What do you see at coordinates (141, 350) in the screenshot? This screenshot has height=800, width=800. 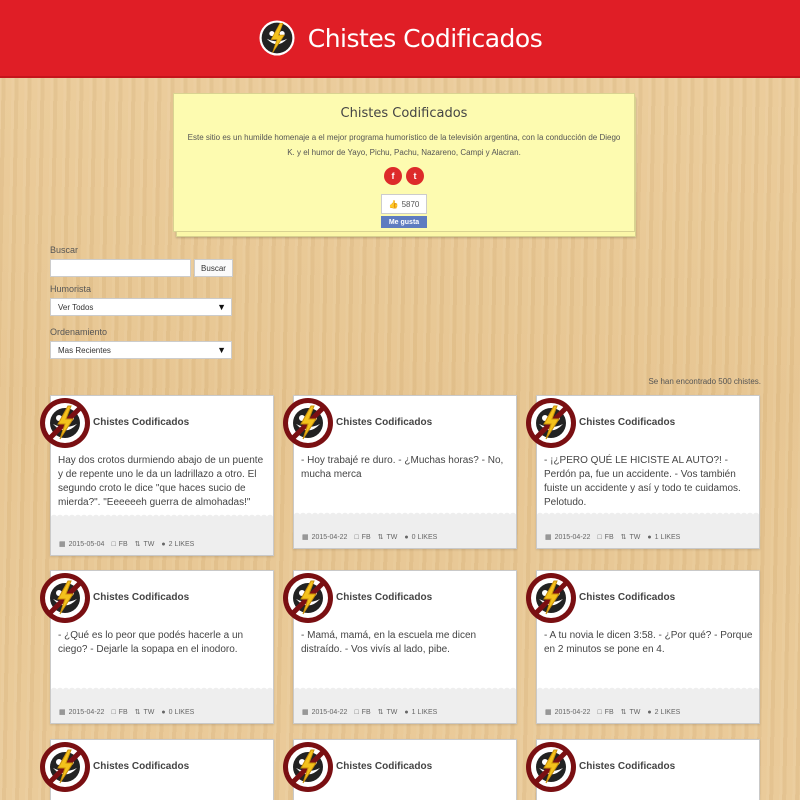 I see `order-select: Mas Recientes ▼` at bounding box center [141, 350].